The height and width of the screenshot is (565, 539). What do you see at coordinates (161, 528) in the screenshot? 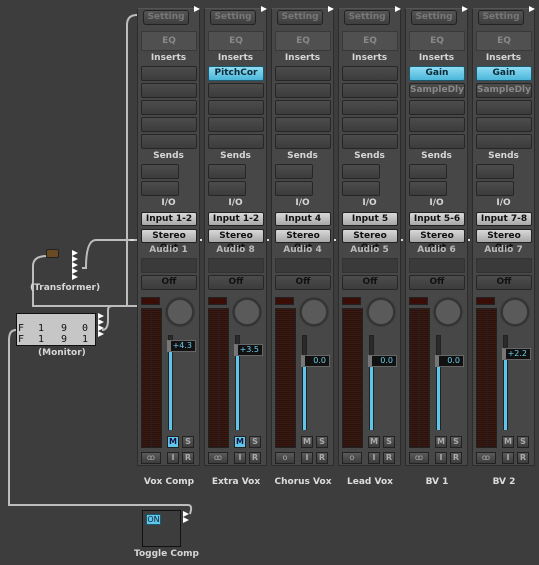
I see `toggle-comp-object: ON` at bounding box center [161, 528].